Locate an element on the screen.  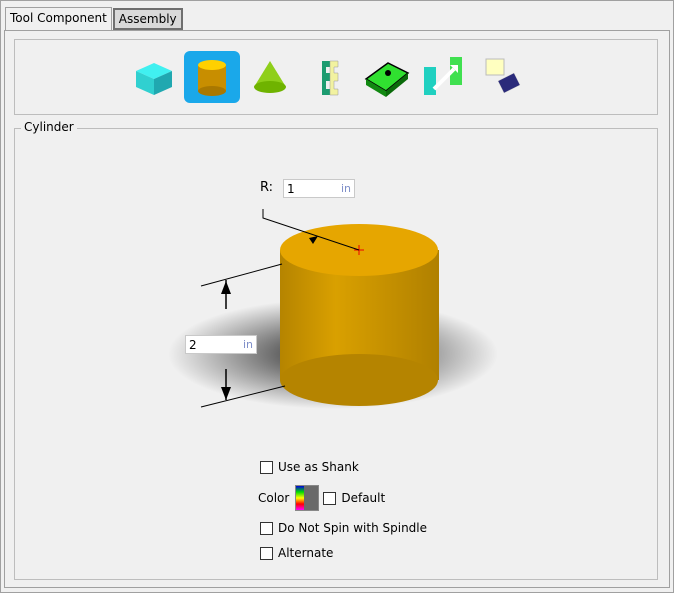
use-as-shank-row: Use as Shank is located at coordinates (309, 467).